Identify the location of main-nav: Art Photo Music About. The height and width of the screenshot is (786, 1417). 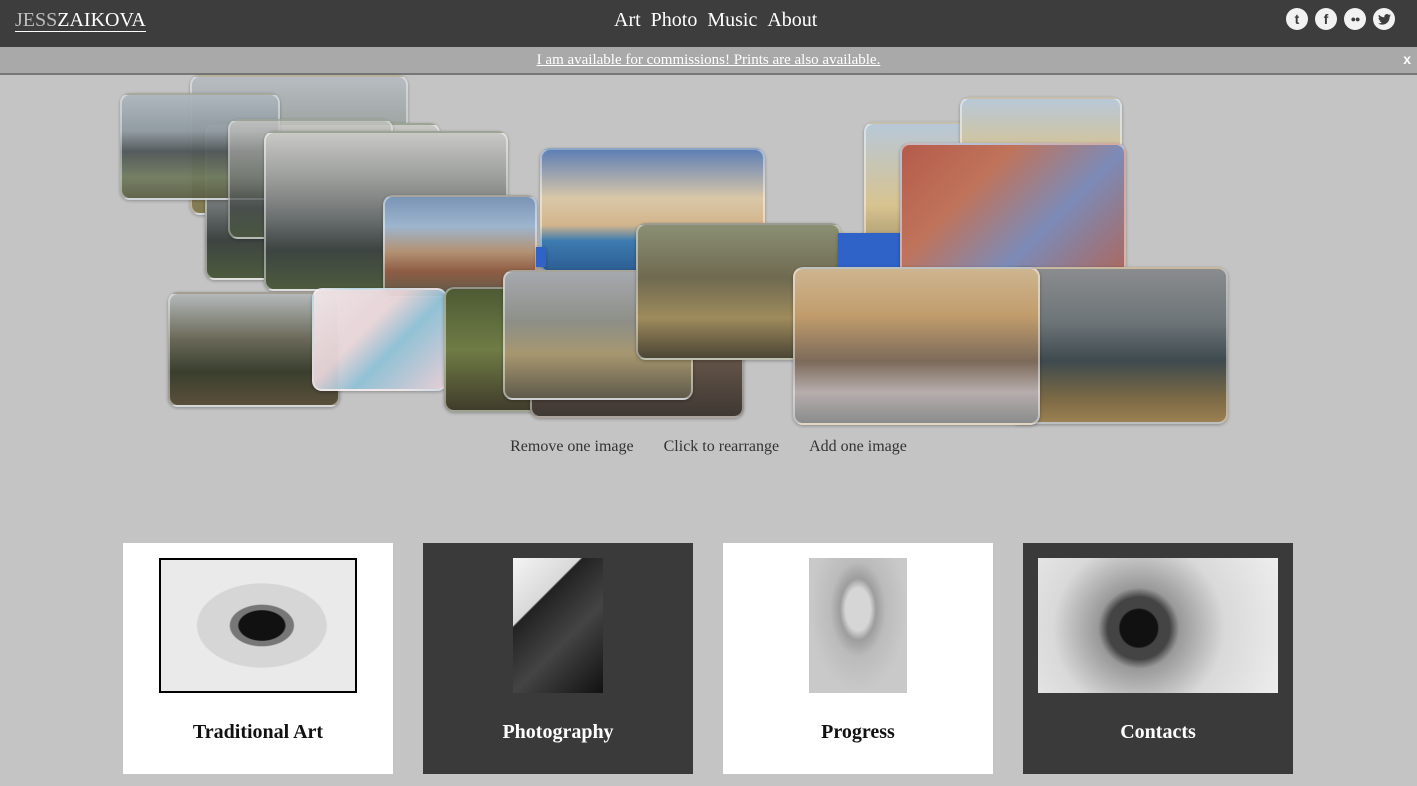
(715, 20).